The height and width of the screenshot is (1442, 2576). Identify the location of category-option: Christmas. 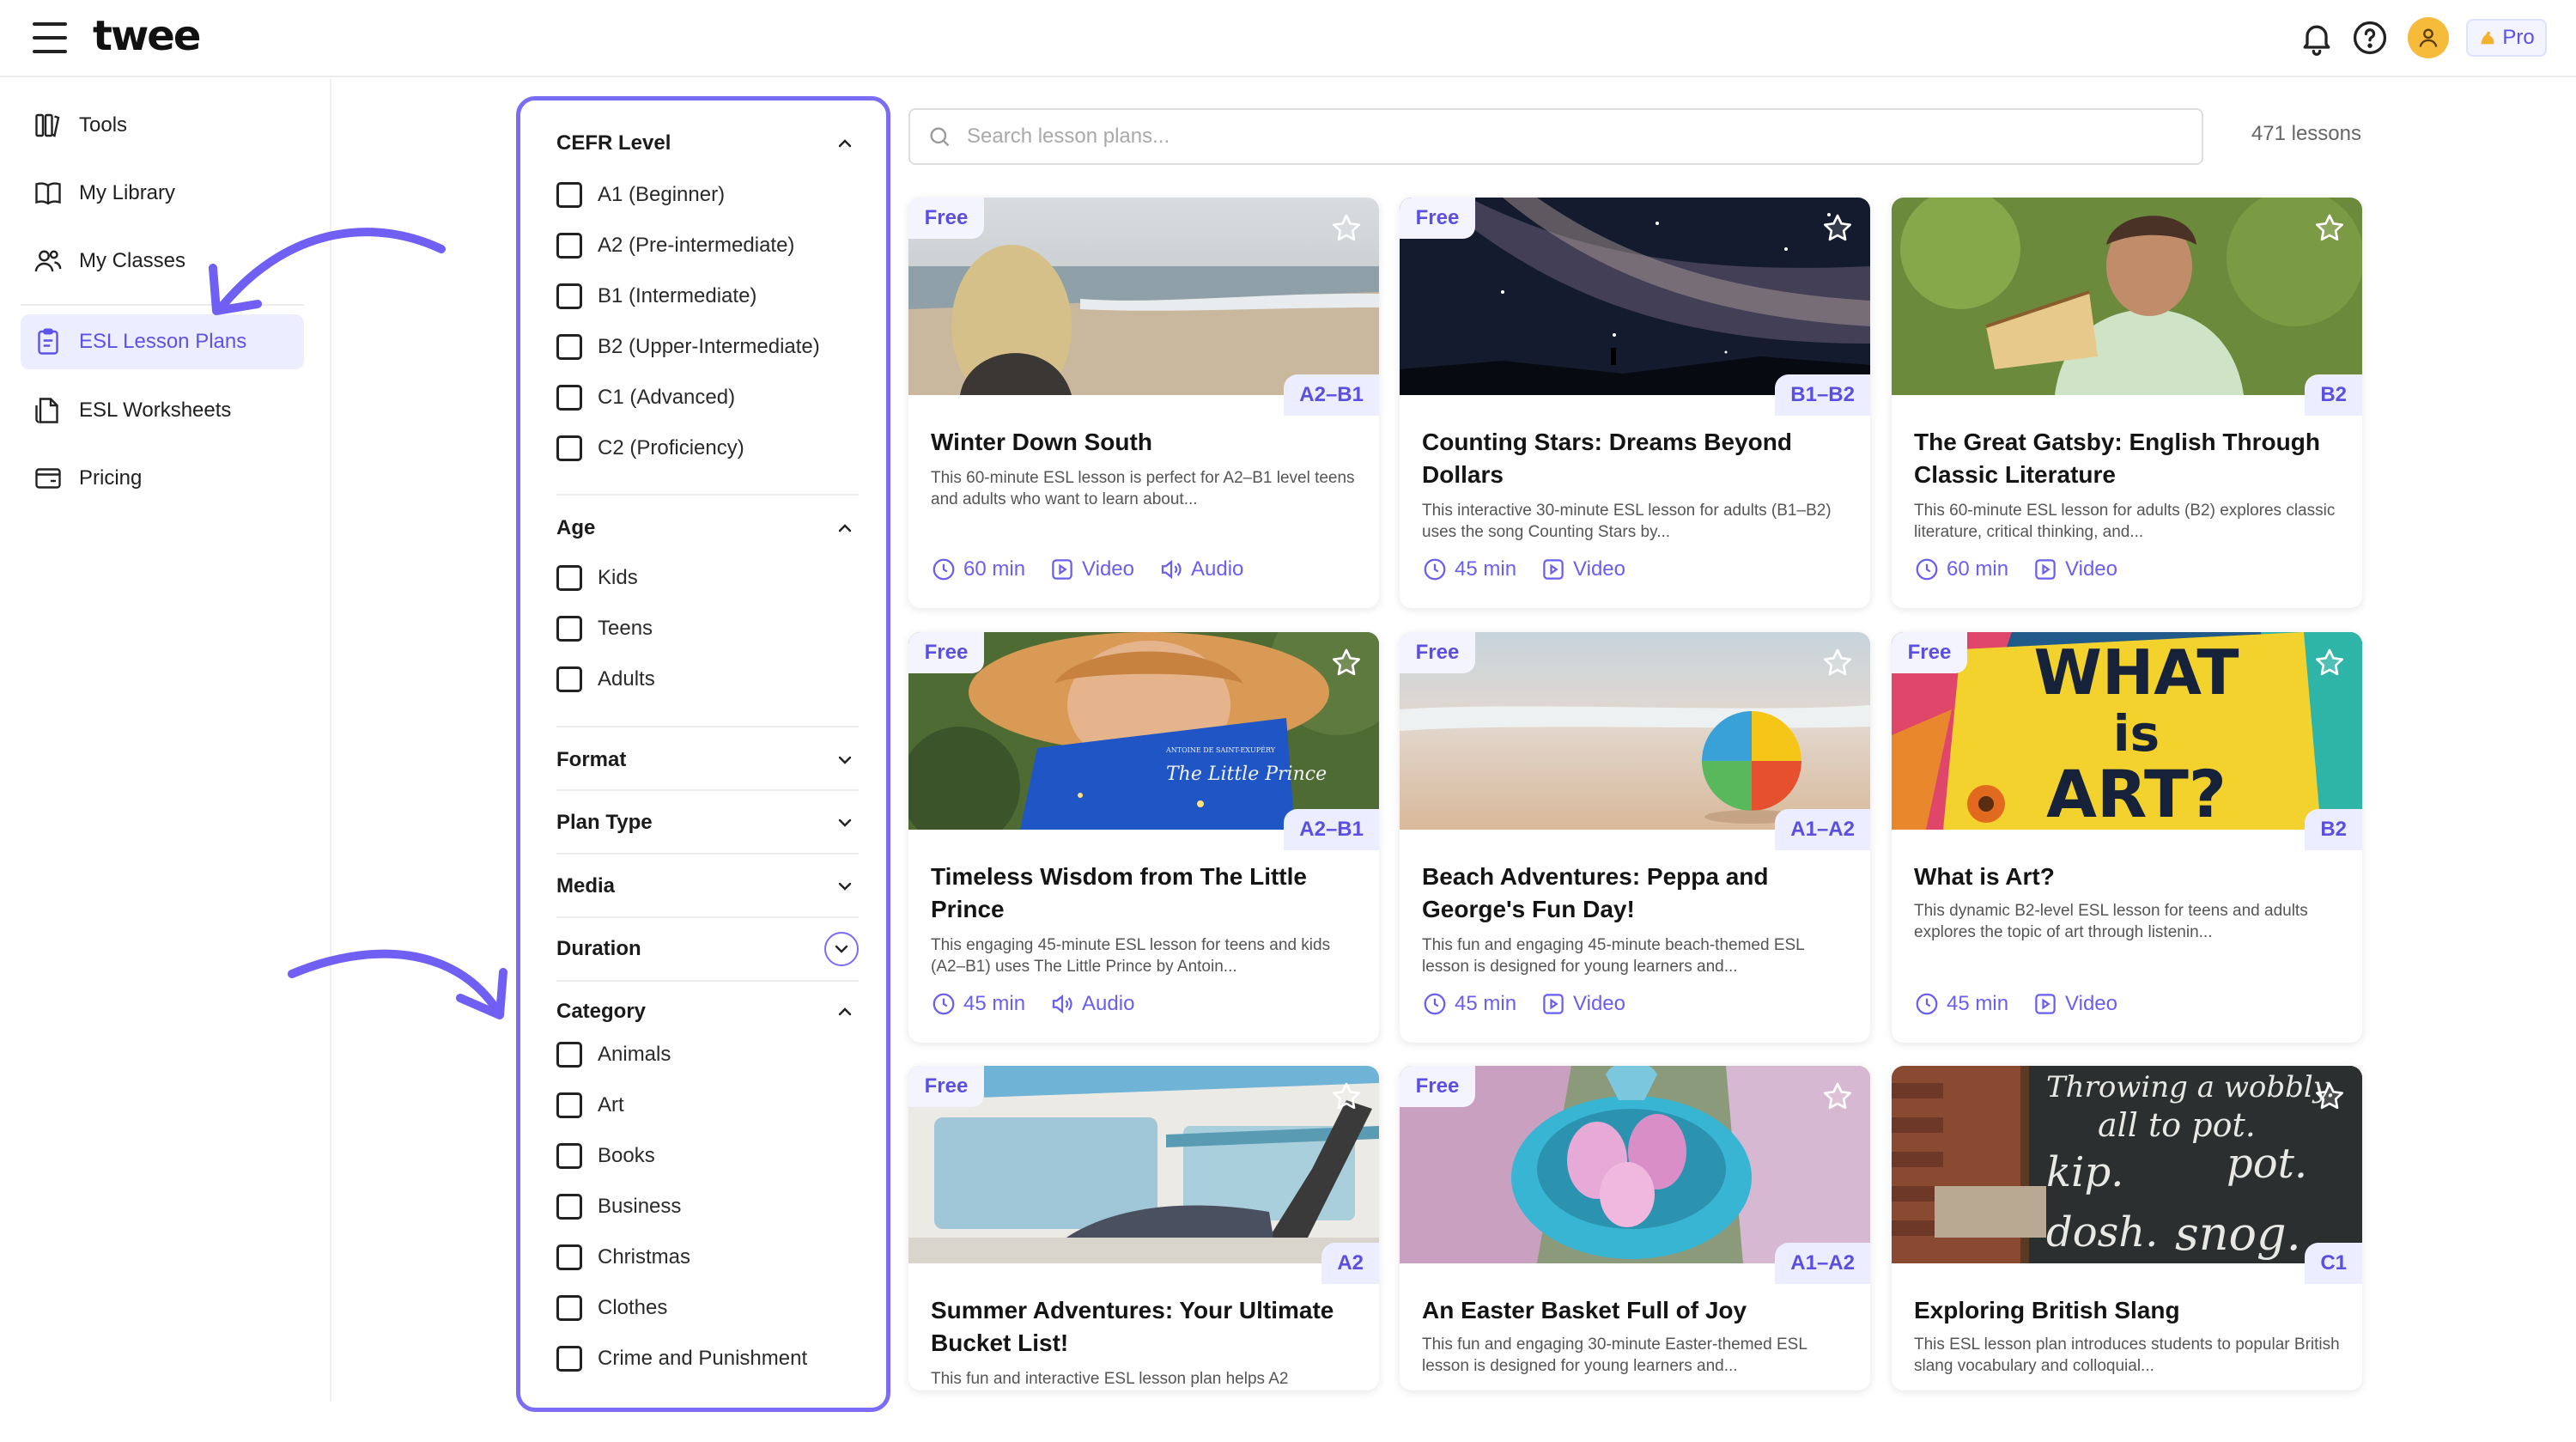
(707, 1257).